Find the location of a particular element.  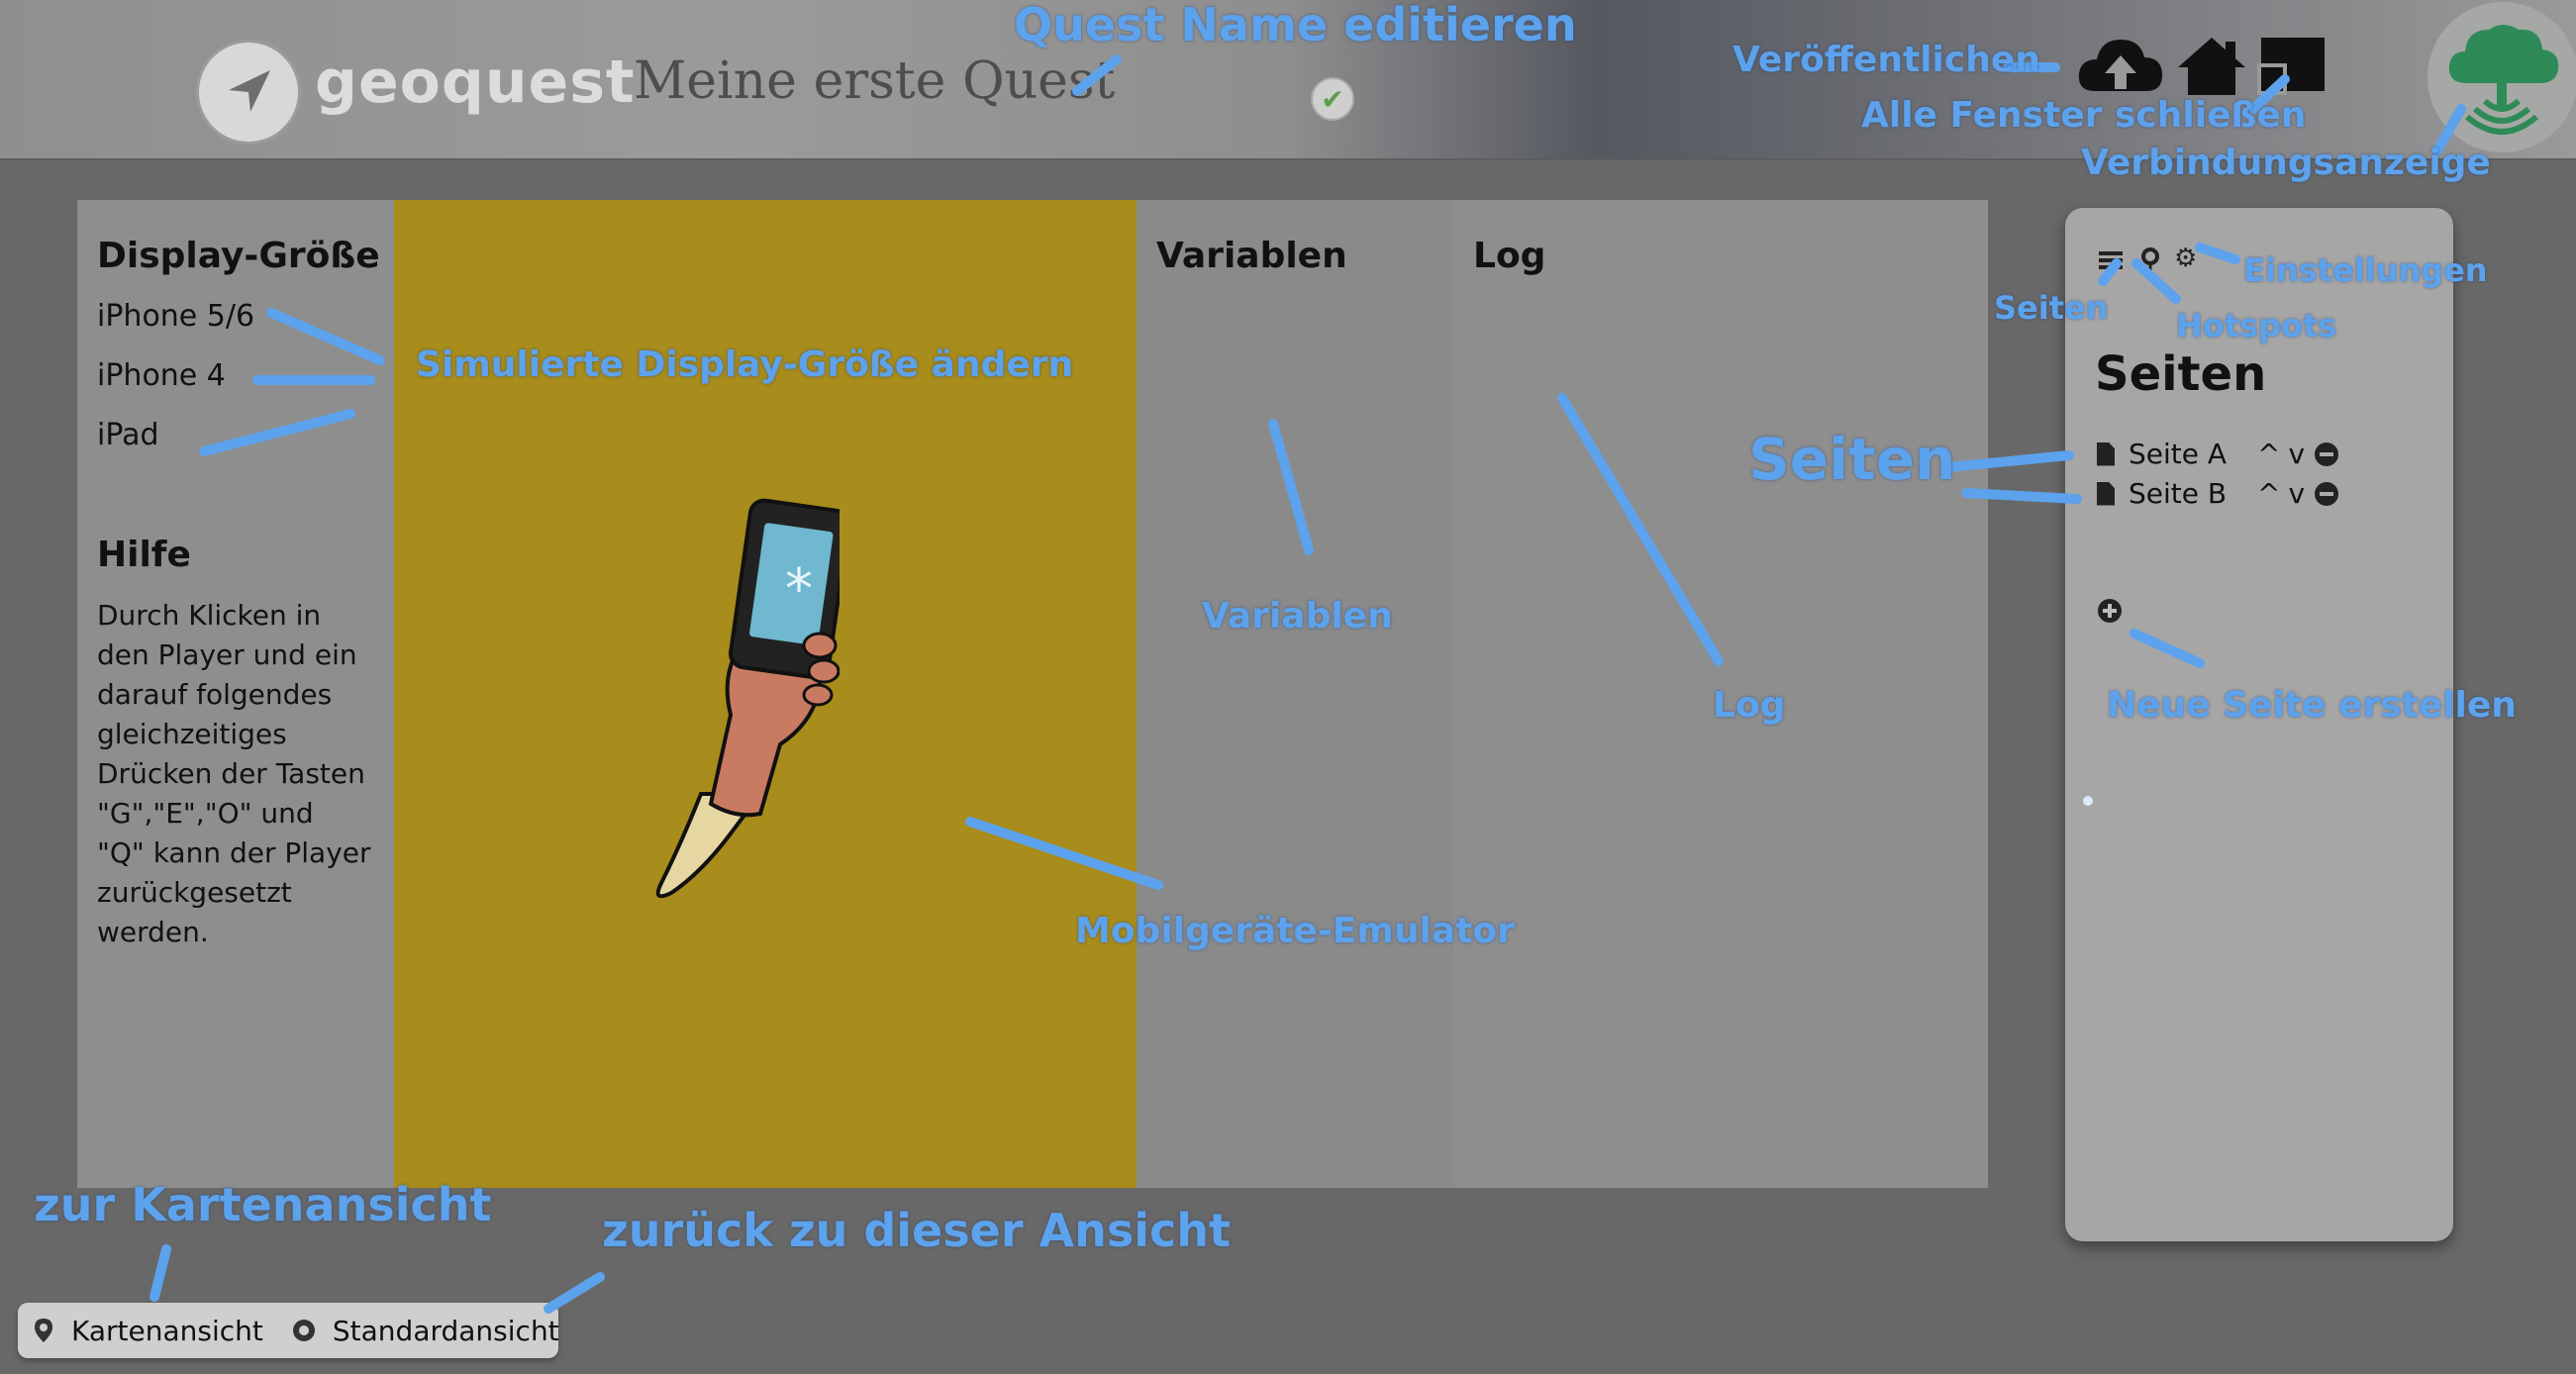

size-option-iphone4: iPhone 4 is located at coordinates (162, 376).